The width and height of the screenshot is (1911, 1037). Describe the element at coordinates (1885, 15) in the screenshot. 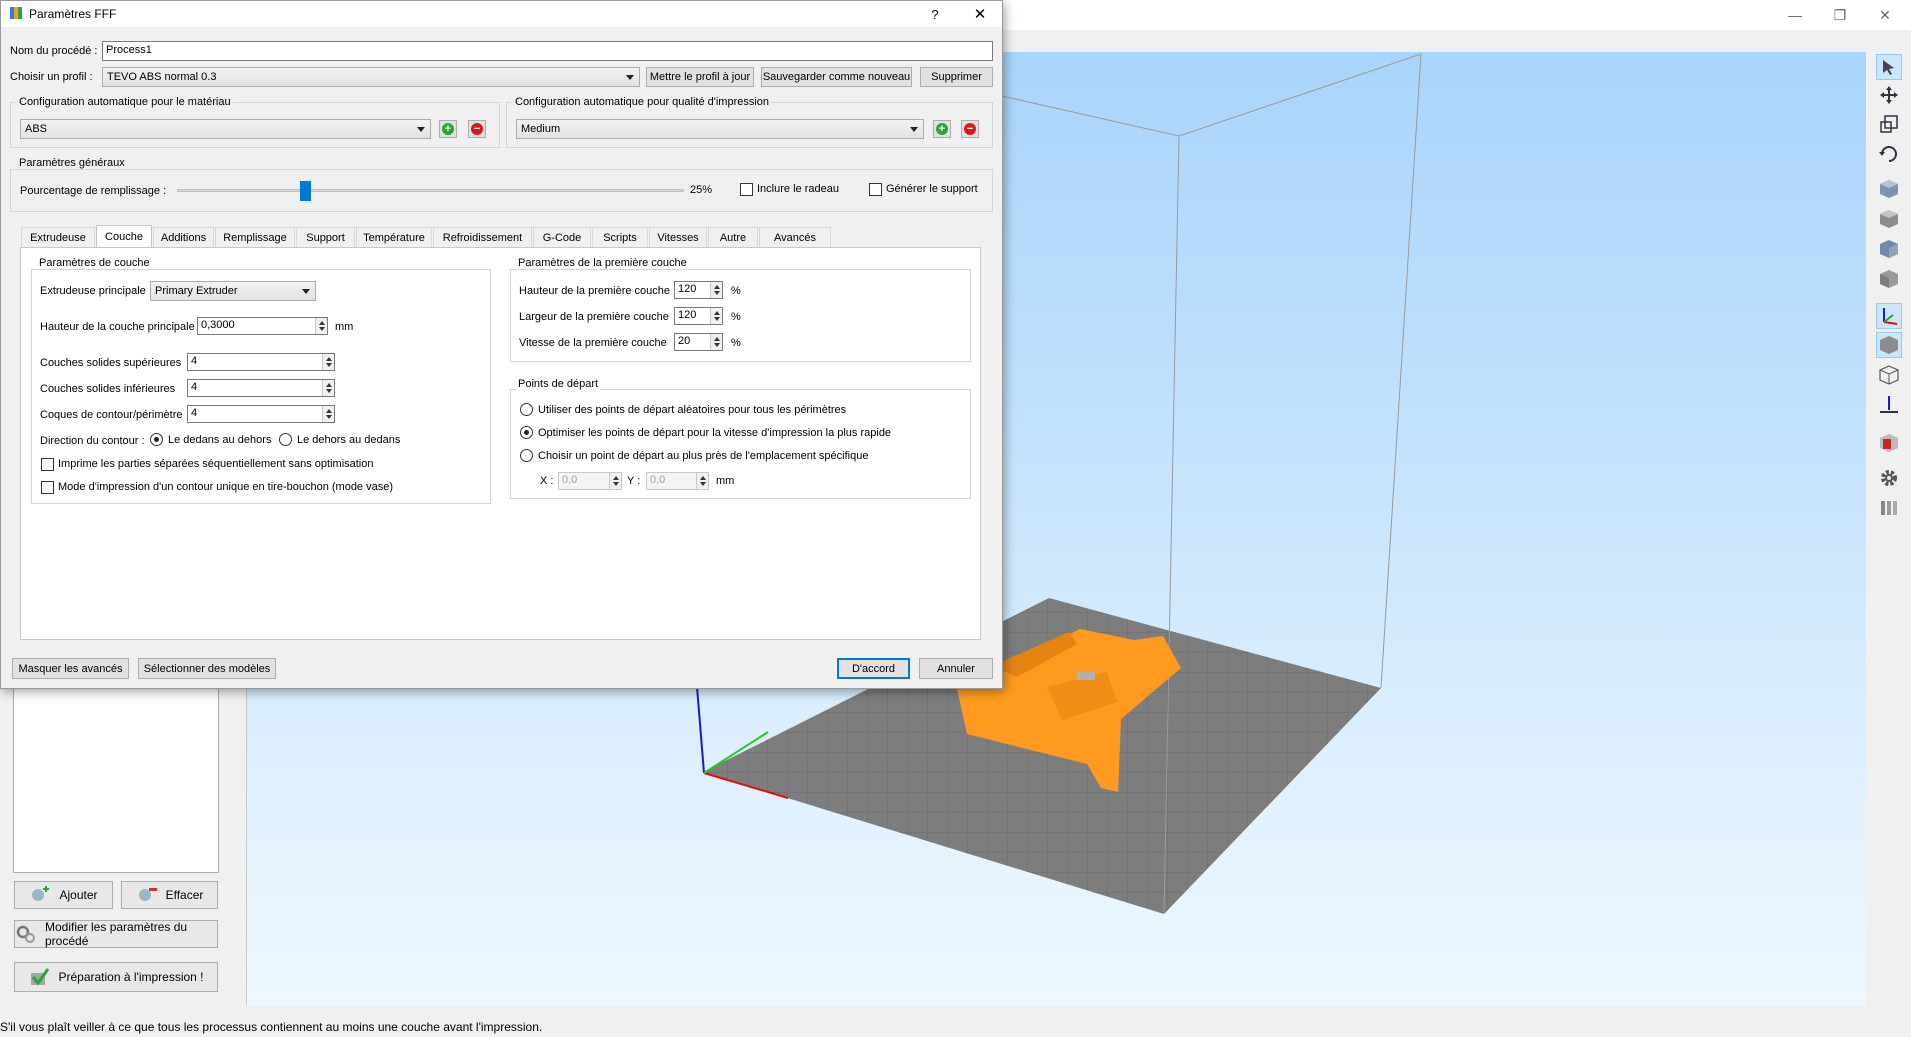

I see `close-window-button: ✕` at that location.